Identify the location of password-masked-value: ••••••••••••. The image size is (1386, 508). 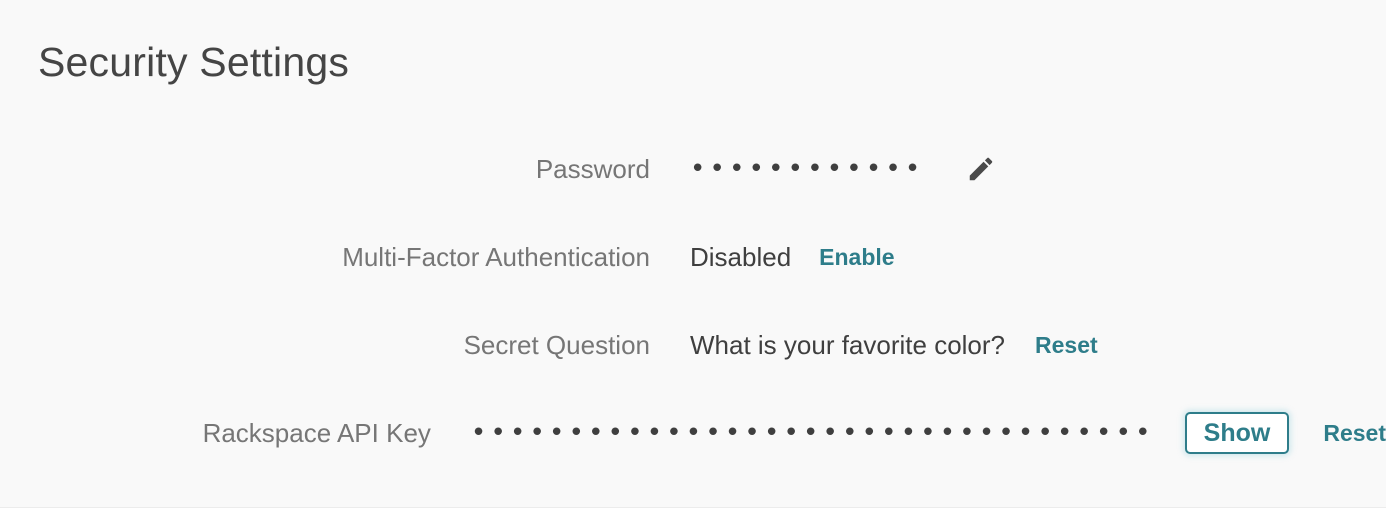
(807, 169).